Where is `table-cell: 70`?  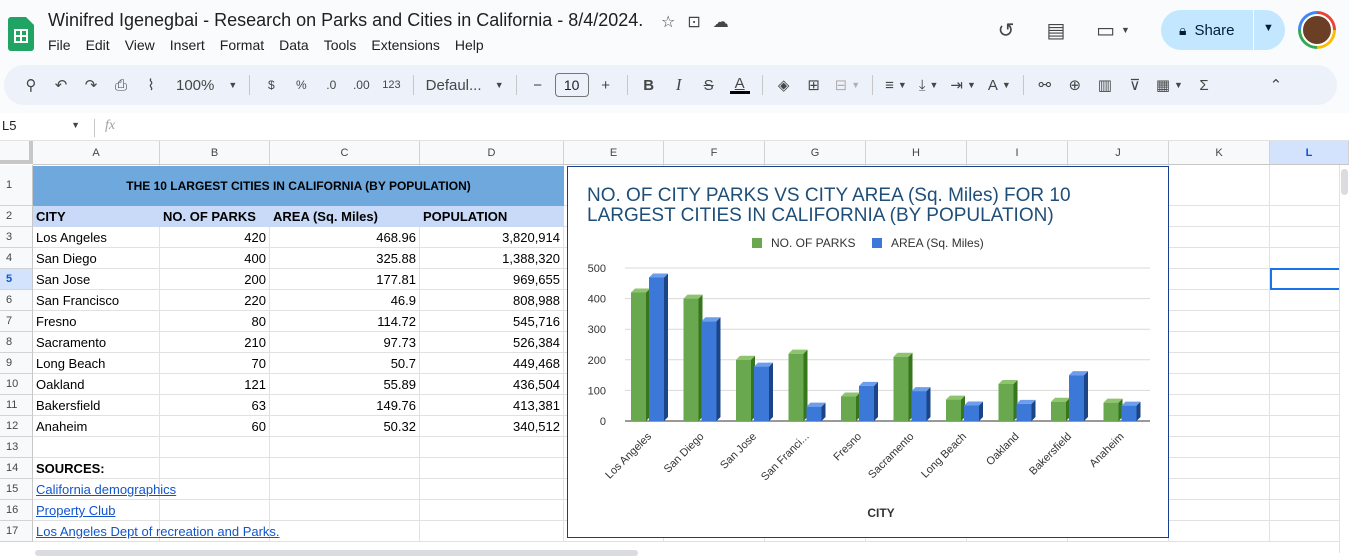
table-cell: 70 is located at coordinates (214, 363).